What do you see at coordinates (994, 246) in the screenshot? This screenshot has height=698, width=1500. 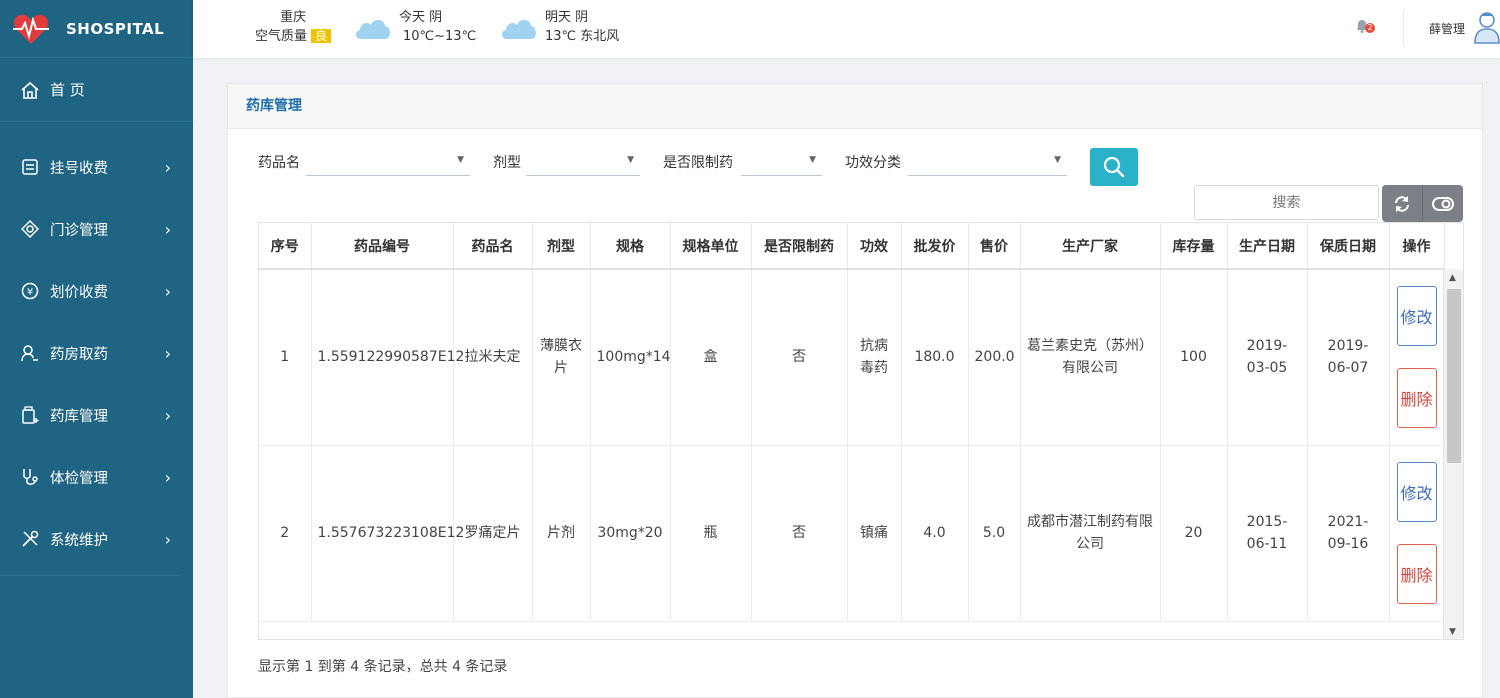 I see `column-header: 售价` at bounding box center [994, 246].